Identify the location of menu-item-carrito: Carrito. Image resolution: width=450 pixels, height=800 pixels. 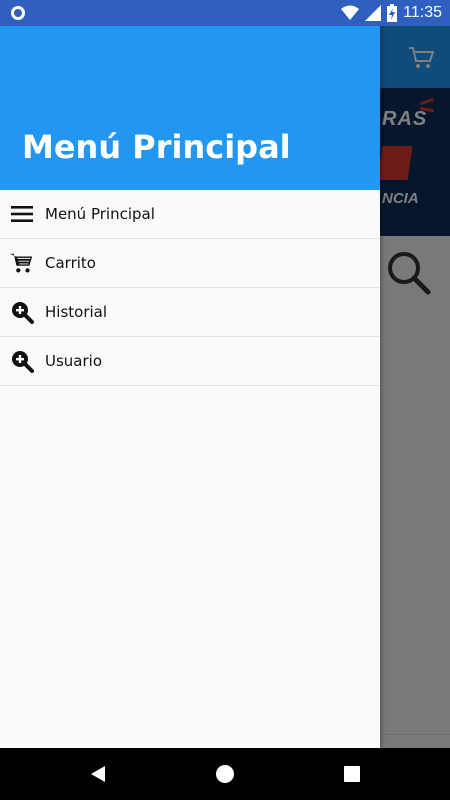
(190, 263).